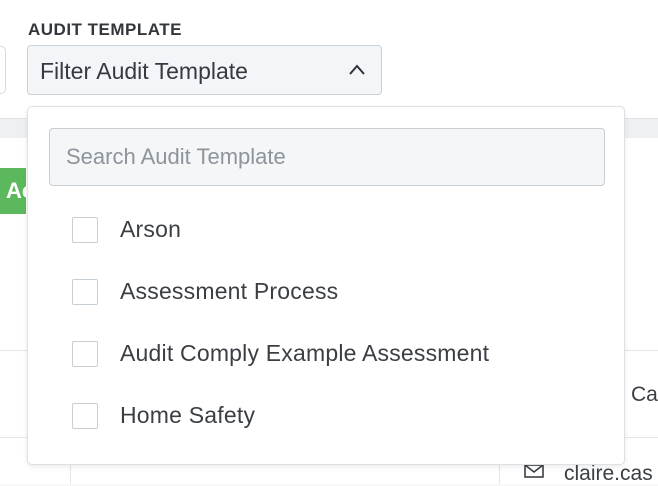  Describe the element at coordinates (305, 353) in the screenshot. I see `option-label: Audit Comply Example Assessment` at that location.